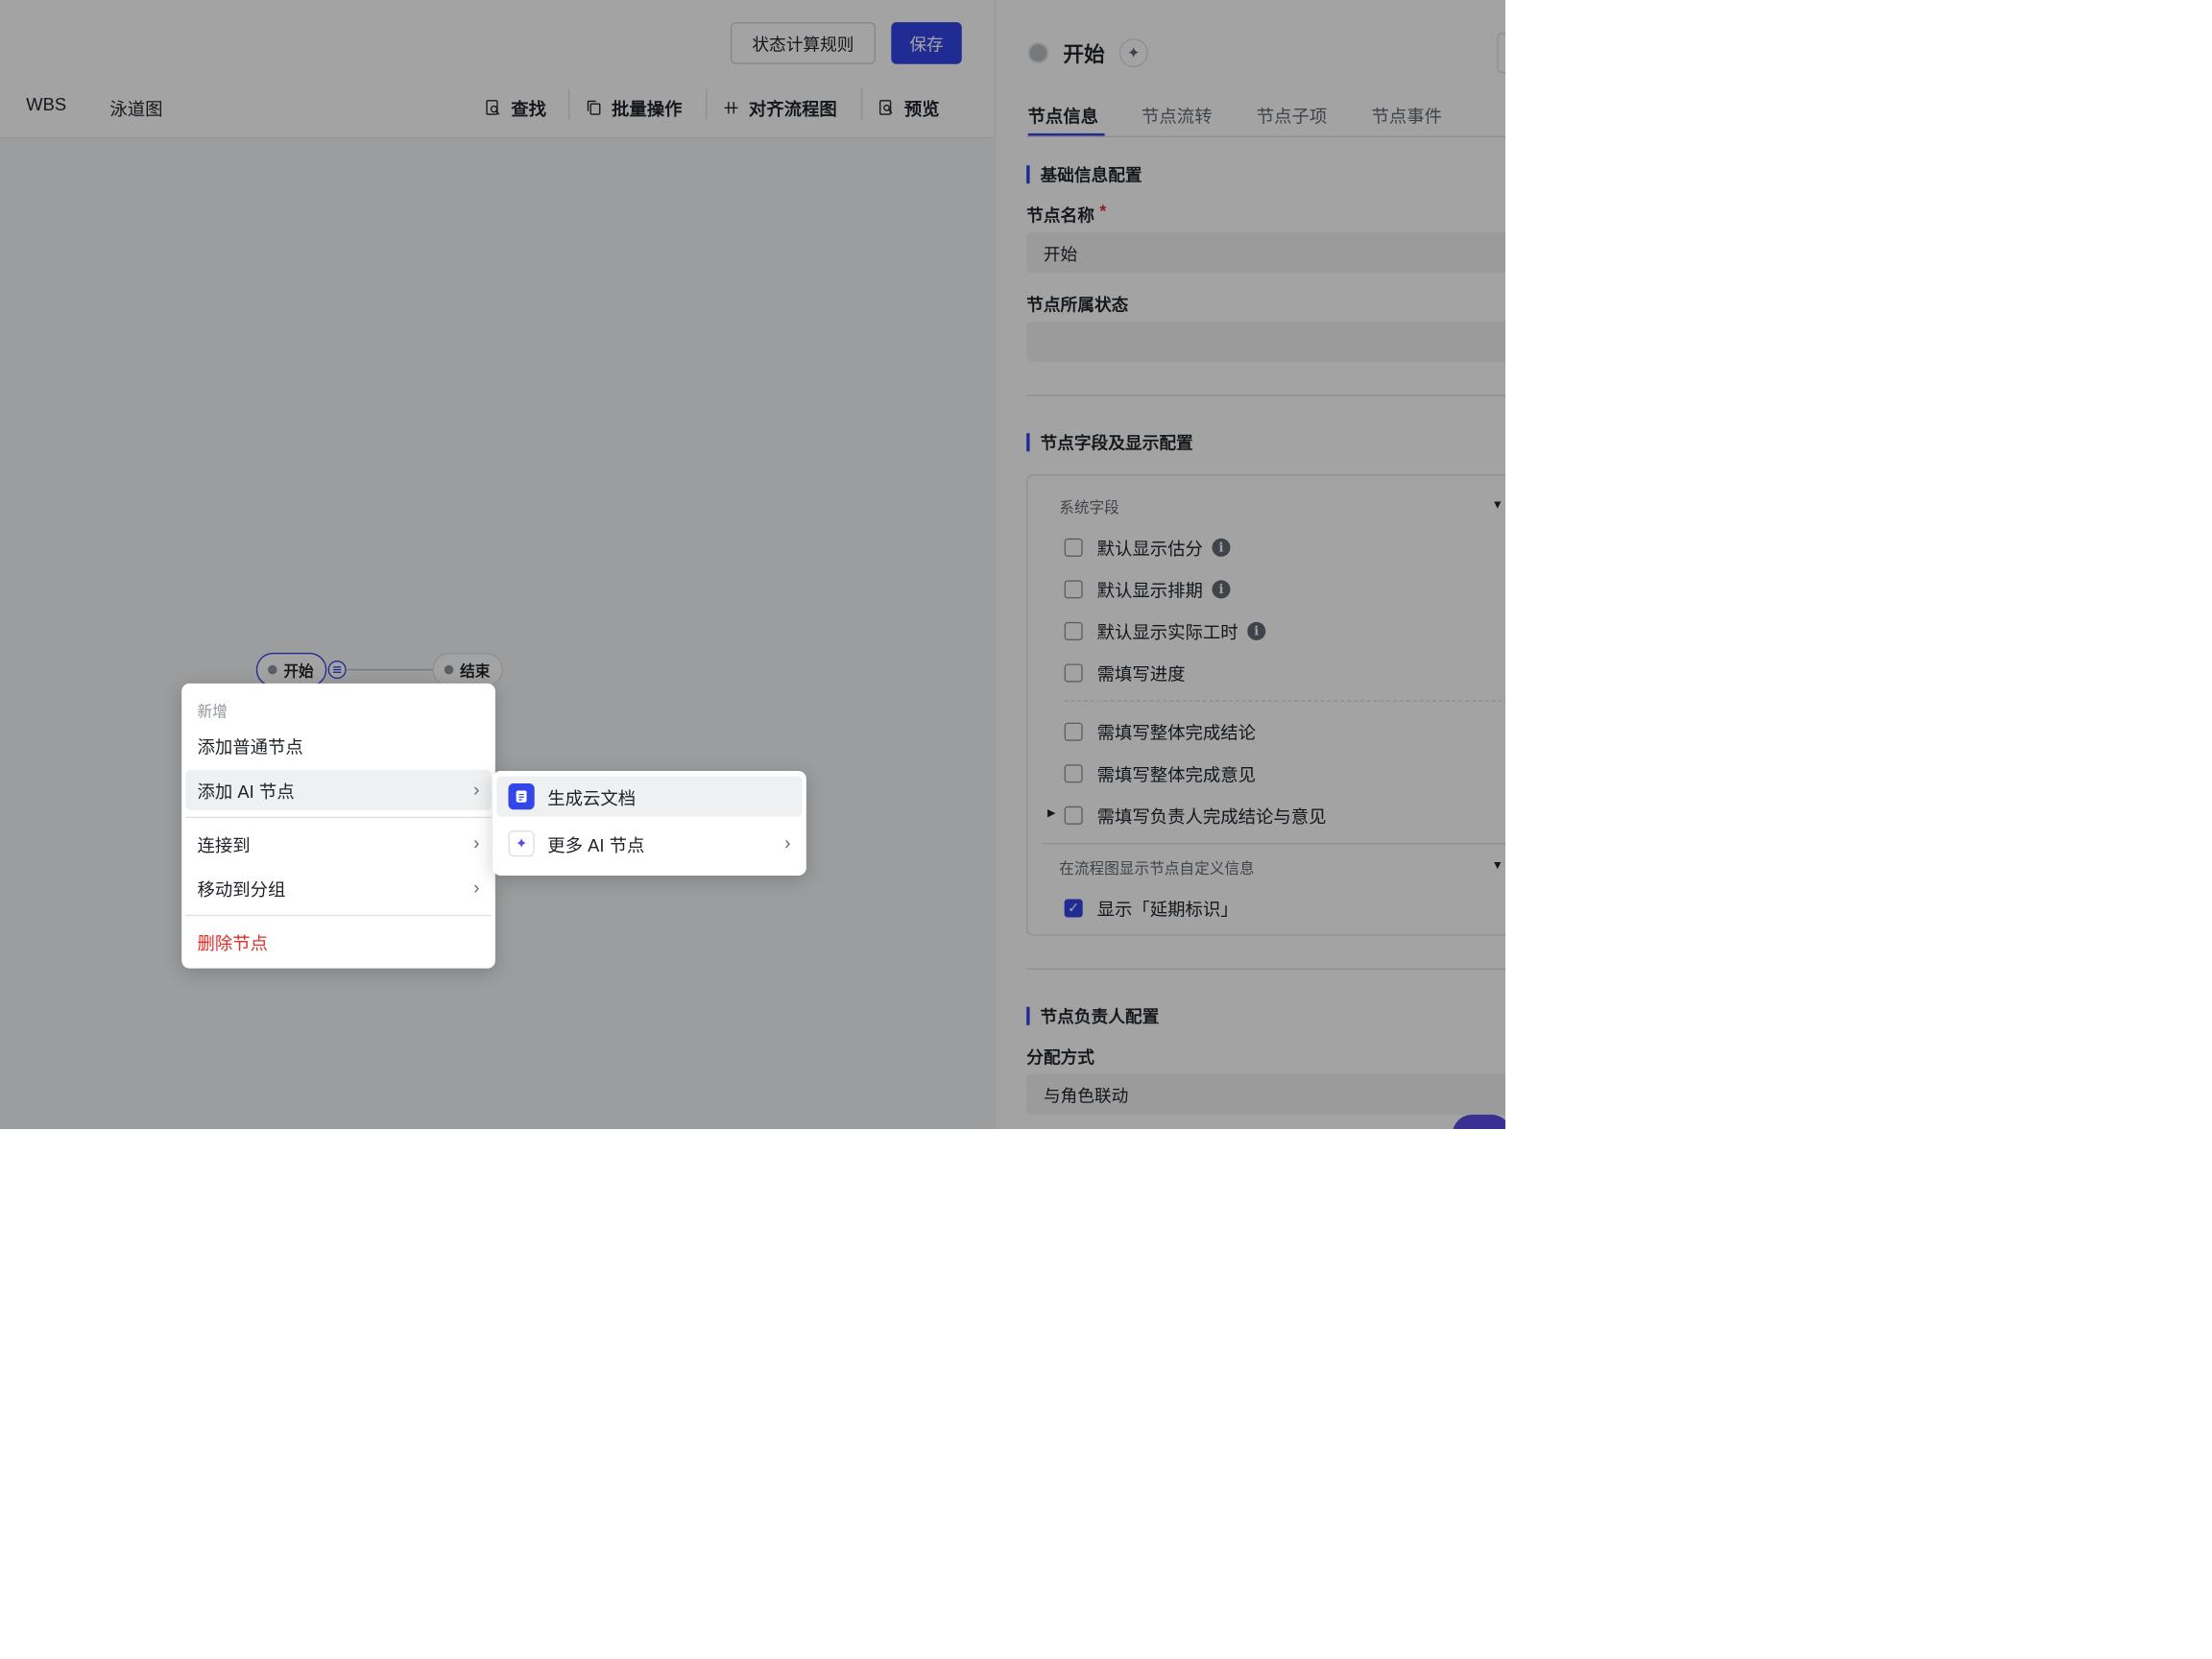 Image resolution: width=2212 pixels, height=1659 pixels. Describe the element at coordinates (212, 711) in the screenshot. I see `menu-group-label: 新增` at that location.